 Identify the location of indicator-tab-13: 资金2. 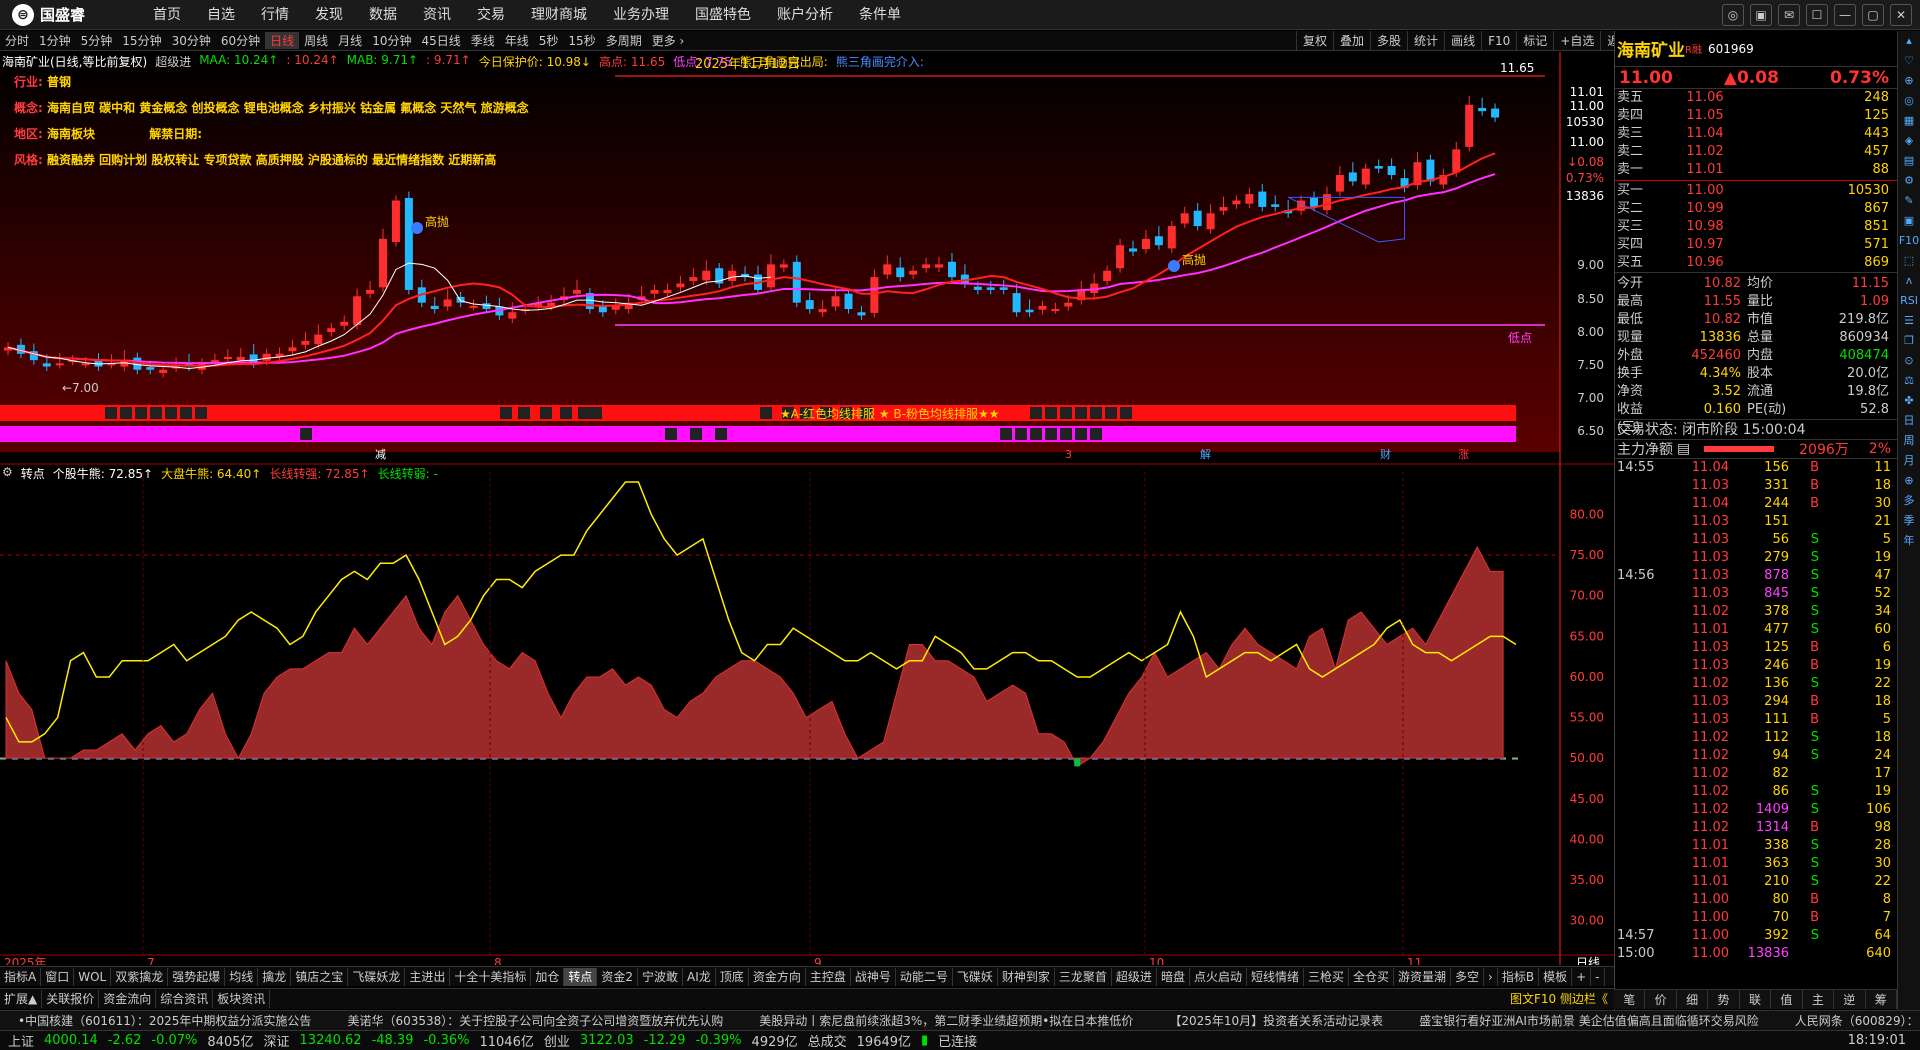
(618, 976).